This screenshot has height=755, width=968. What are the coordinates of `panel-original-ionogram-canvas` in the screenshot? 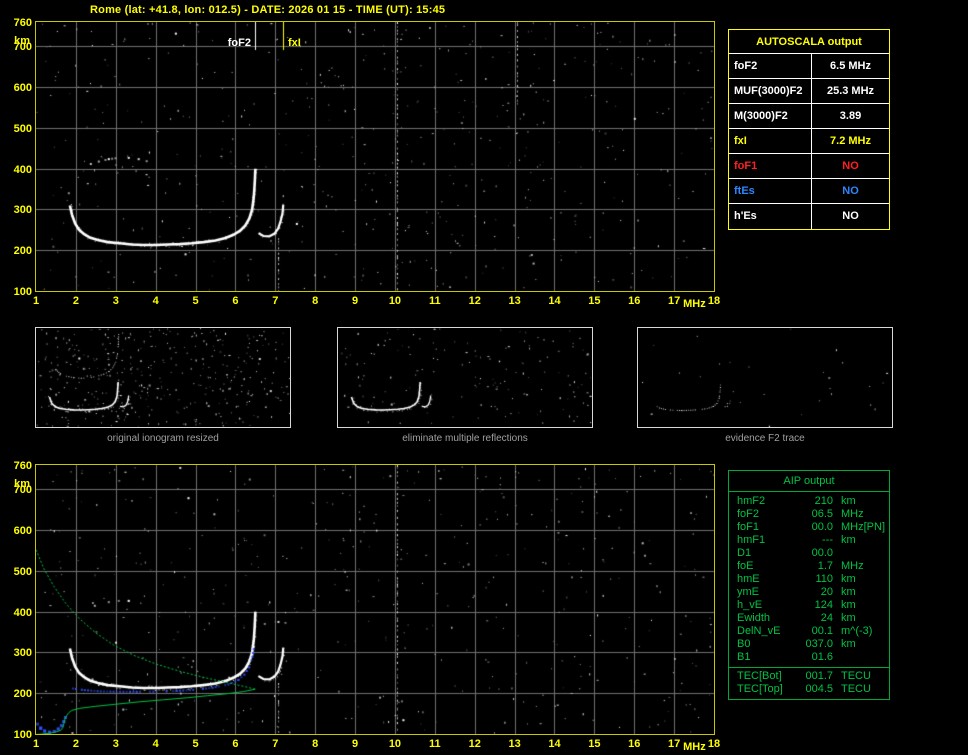 It's located at (163, 377).